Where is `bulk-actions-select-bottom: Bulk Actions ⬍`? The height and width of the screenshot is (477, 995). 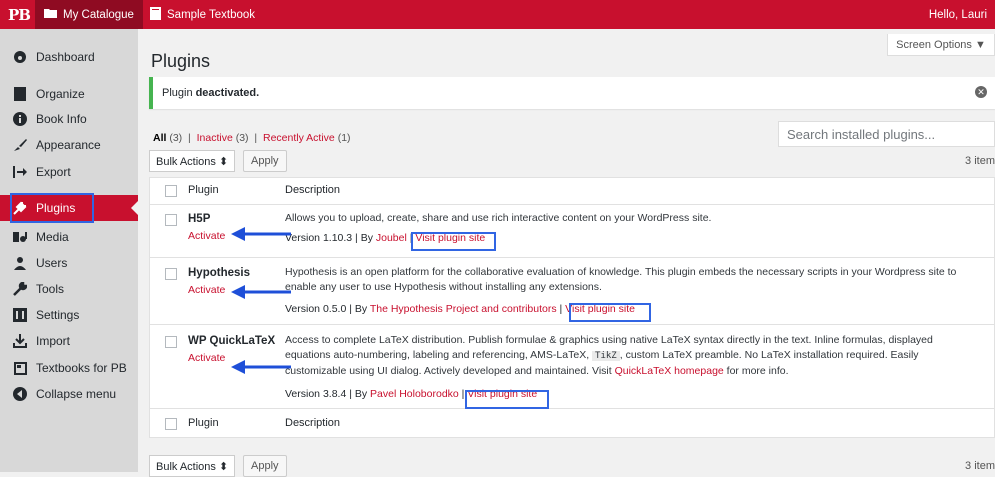
bulk-actions-select-bottom: Bulk Actions ⬍ is located at coordinates (192, 466).